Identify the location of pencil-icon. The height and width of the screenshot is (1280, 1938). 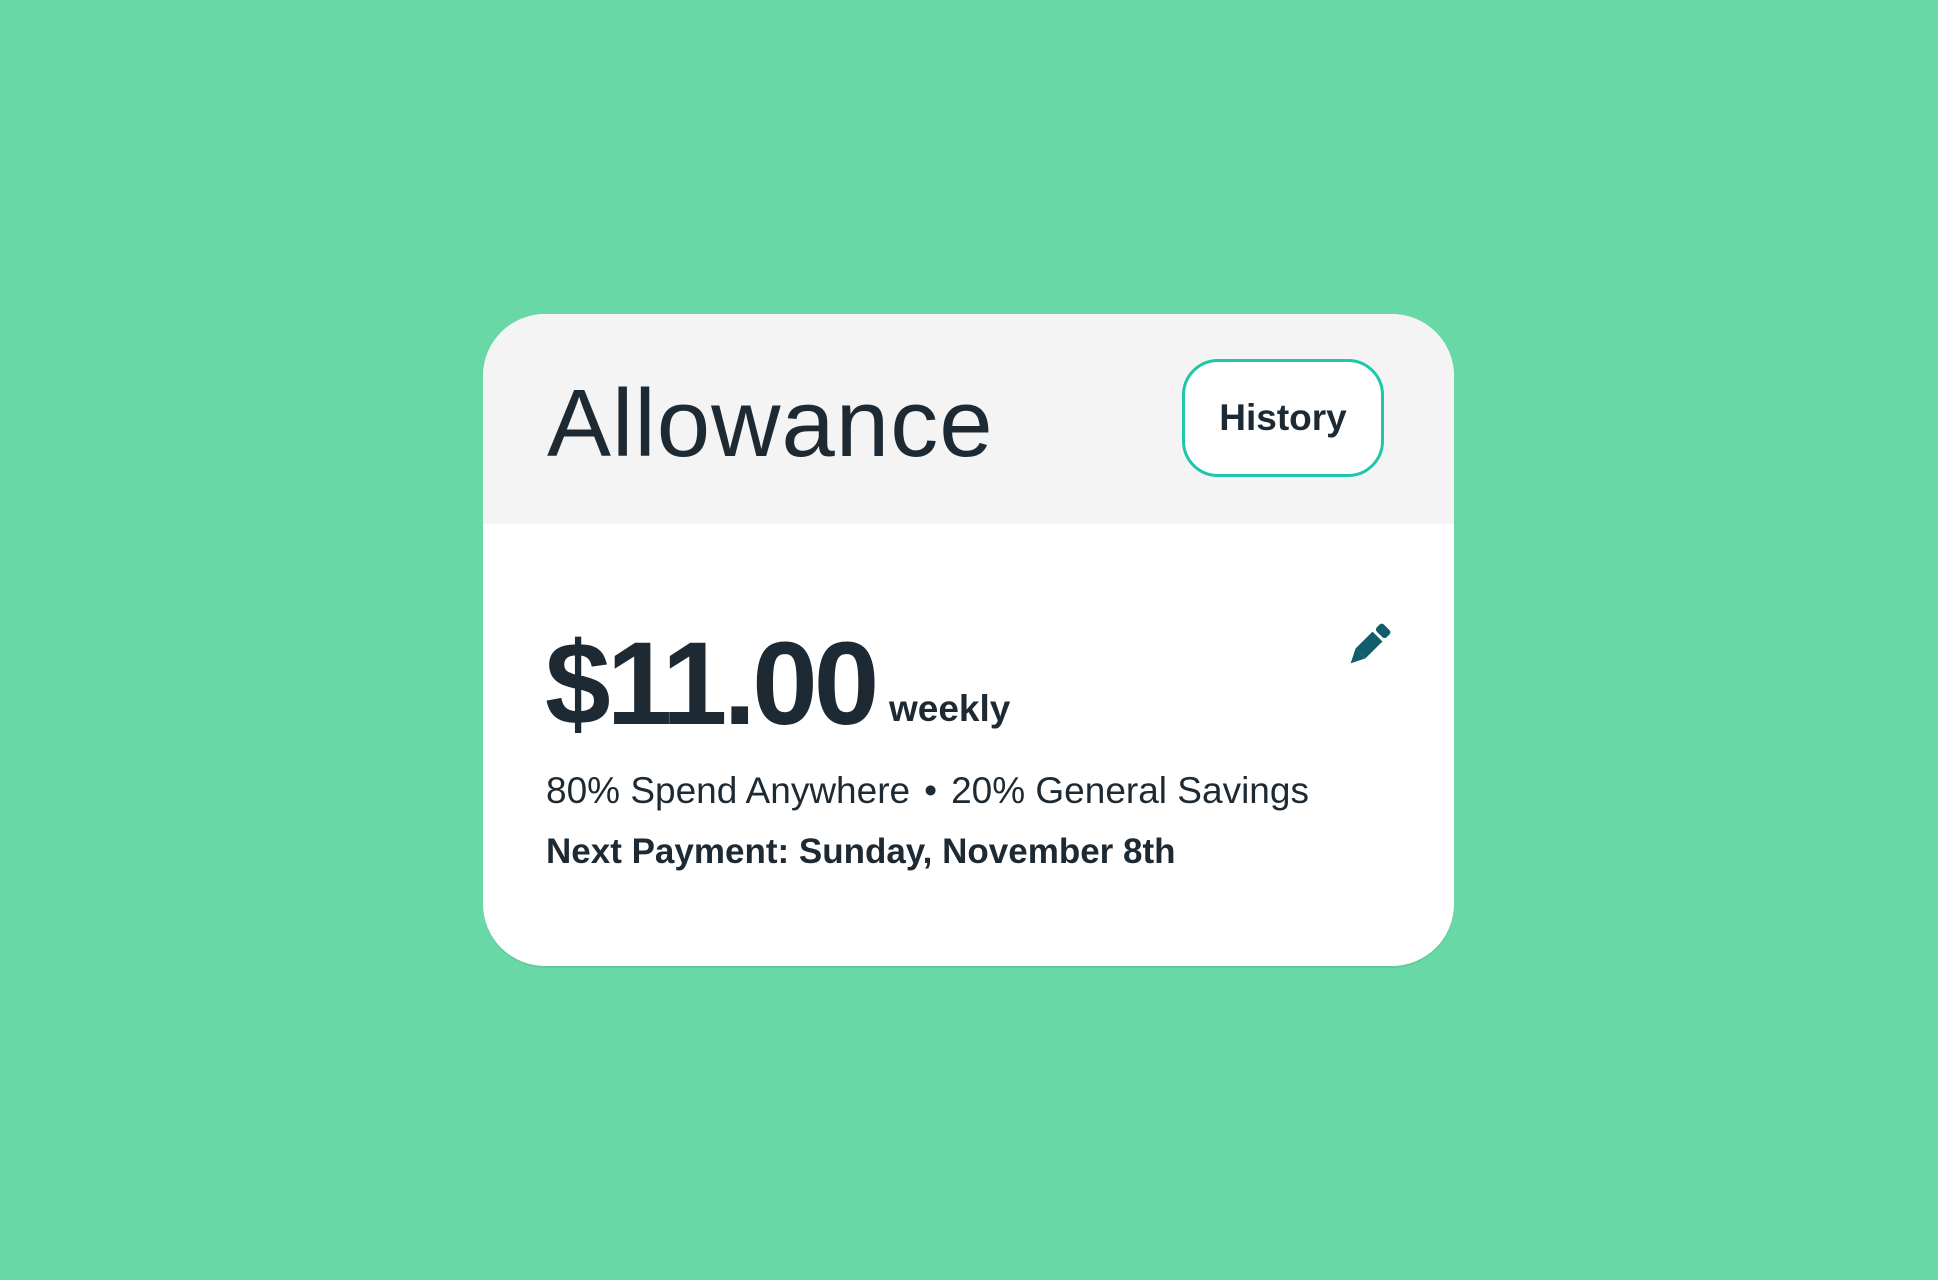
(1370, 643).